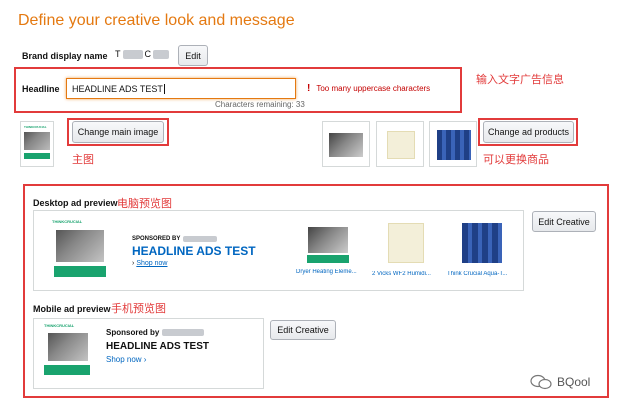 The width and height of the screenshot is (622, 411). Describe the element at coordinates (564, 221) in the screenshot. I see `desktop-edit-creative-button: Edit Creative` at that location.